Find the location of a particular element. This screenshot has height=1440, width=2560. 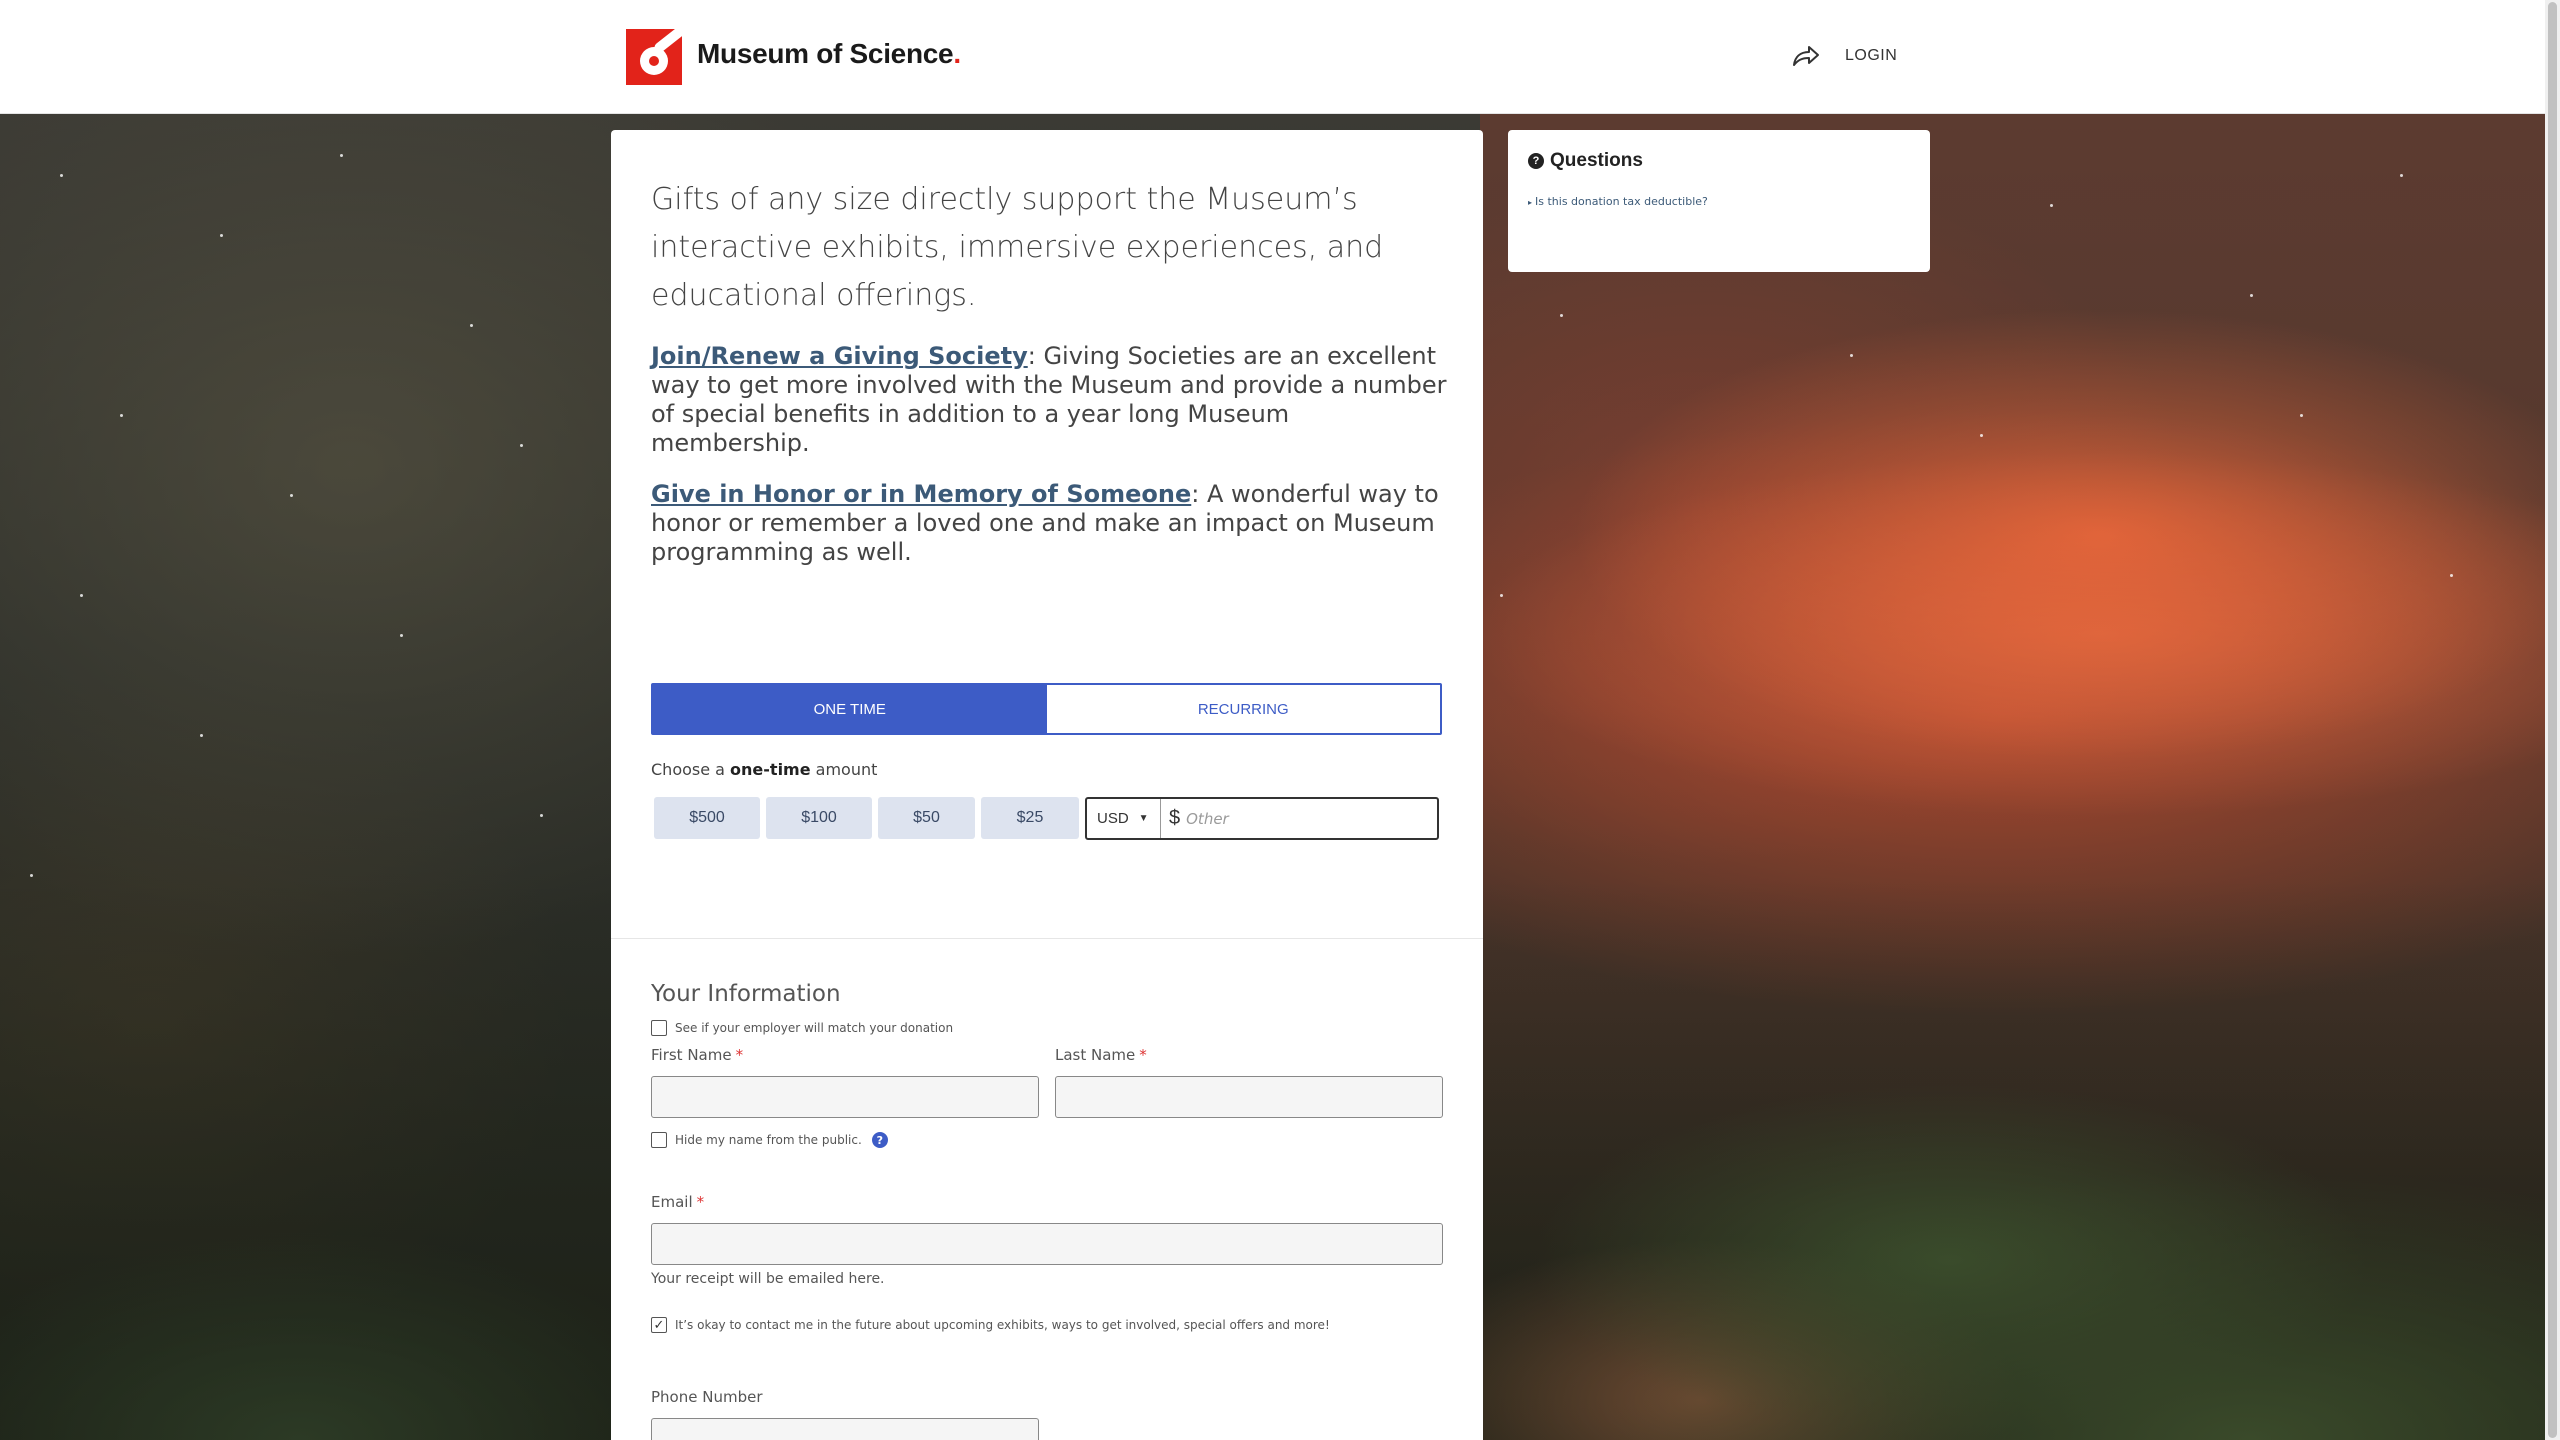

first-name-label: First Name * is located at coordinates (697, 1055).